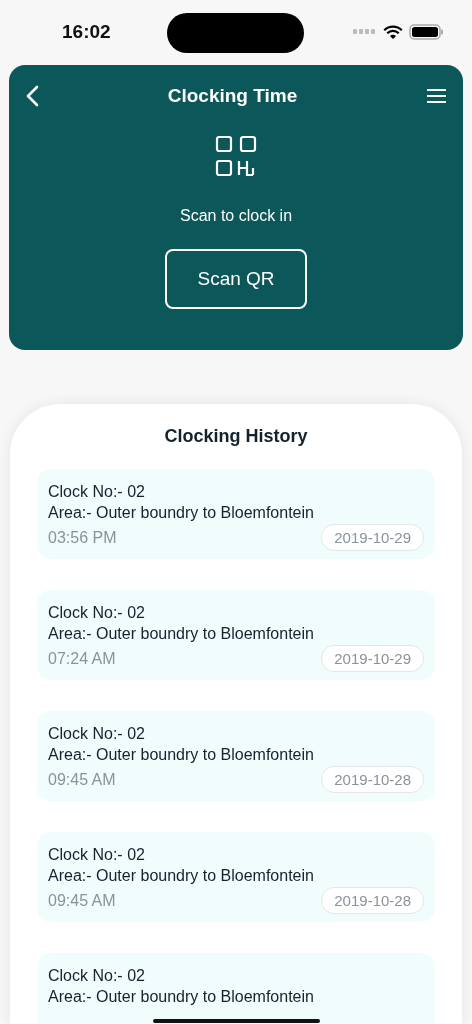 This screenshot has height=1024, width=472. I want to click on history-title: Clocking History, so click(236, 436).